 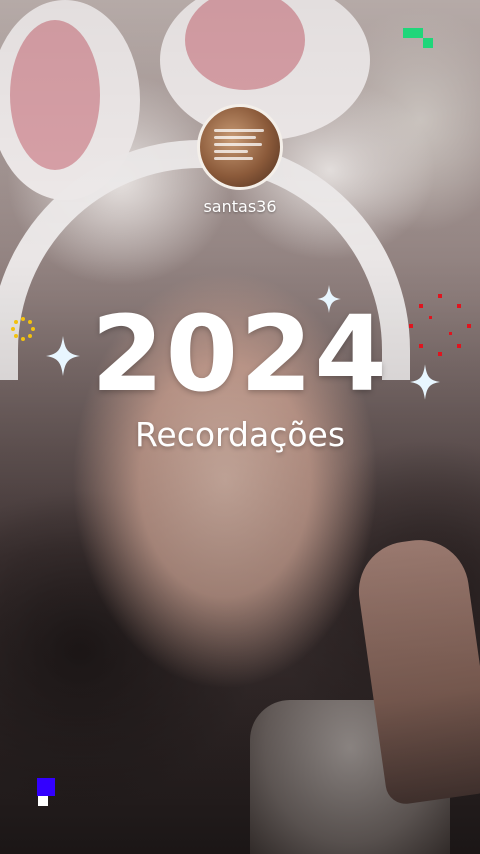 I want to click on avatar, so click(x=240, y=147).